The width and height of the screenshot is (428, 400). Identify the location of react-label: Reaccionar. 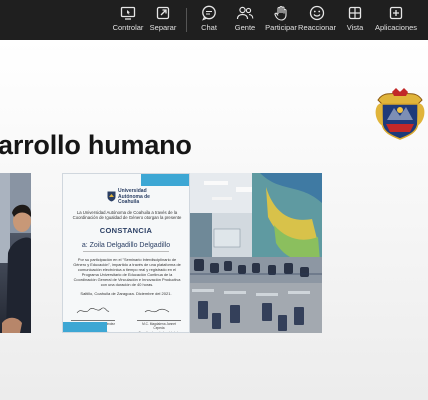
(317, 27).